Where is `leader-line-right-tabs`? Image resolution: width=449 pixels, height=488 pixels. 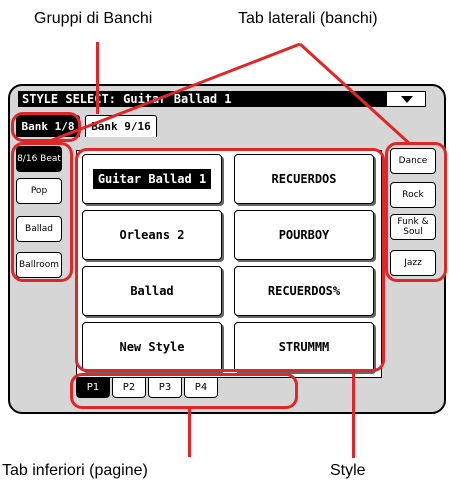 leader-line-right-tabs is located at coordinates (355, 94).